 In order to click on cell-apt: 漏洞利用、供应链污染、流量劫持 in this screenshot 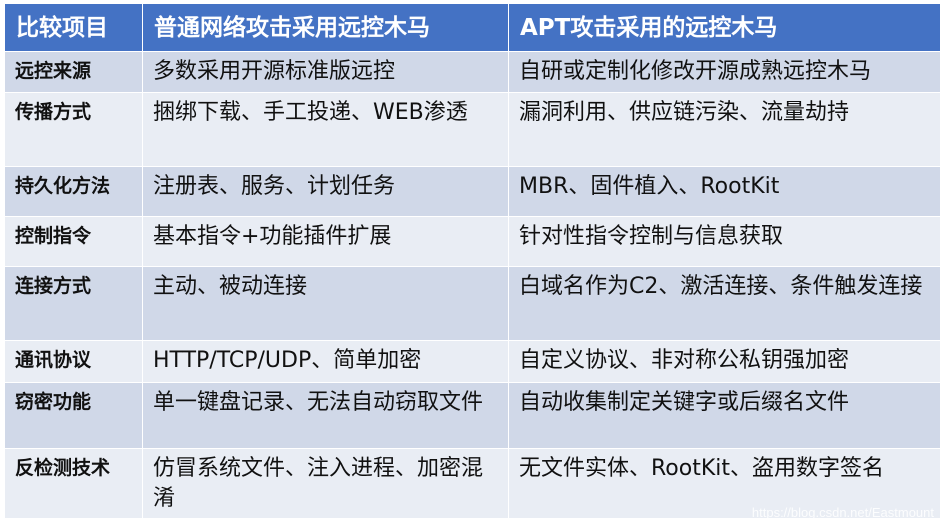, I will do `click(724, 129)`.